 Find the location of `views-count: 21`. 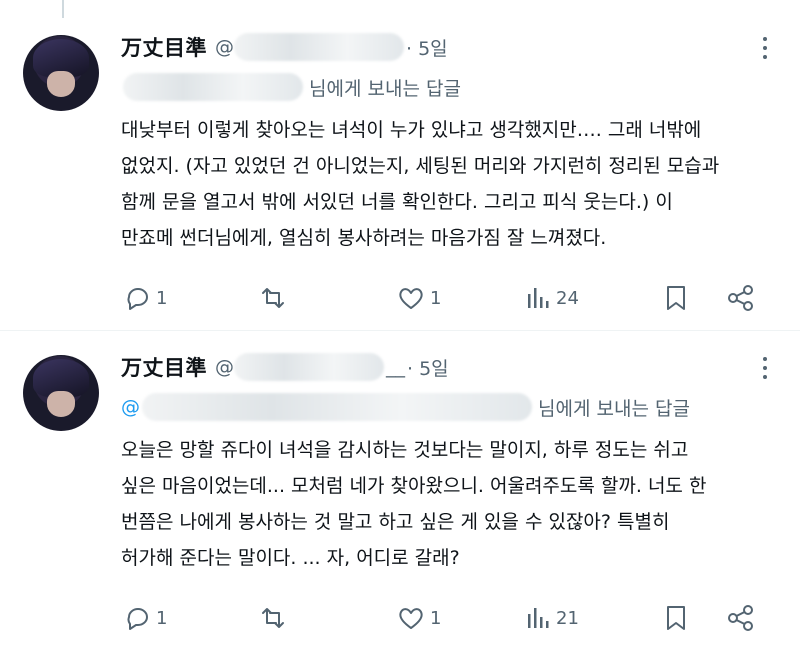

views-count: 21 is located at coordinates (567, 618).